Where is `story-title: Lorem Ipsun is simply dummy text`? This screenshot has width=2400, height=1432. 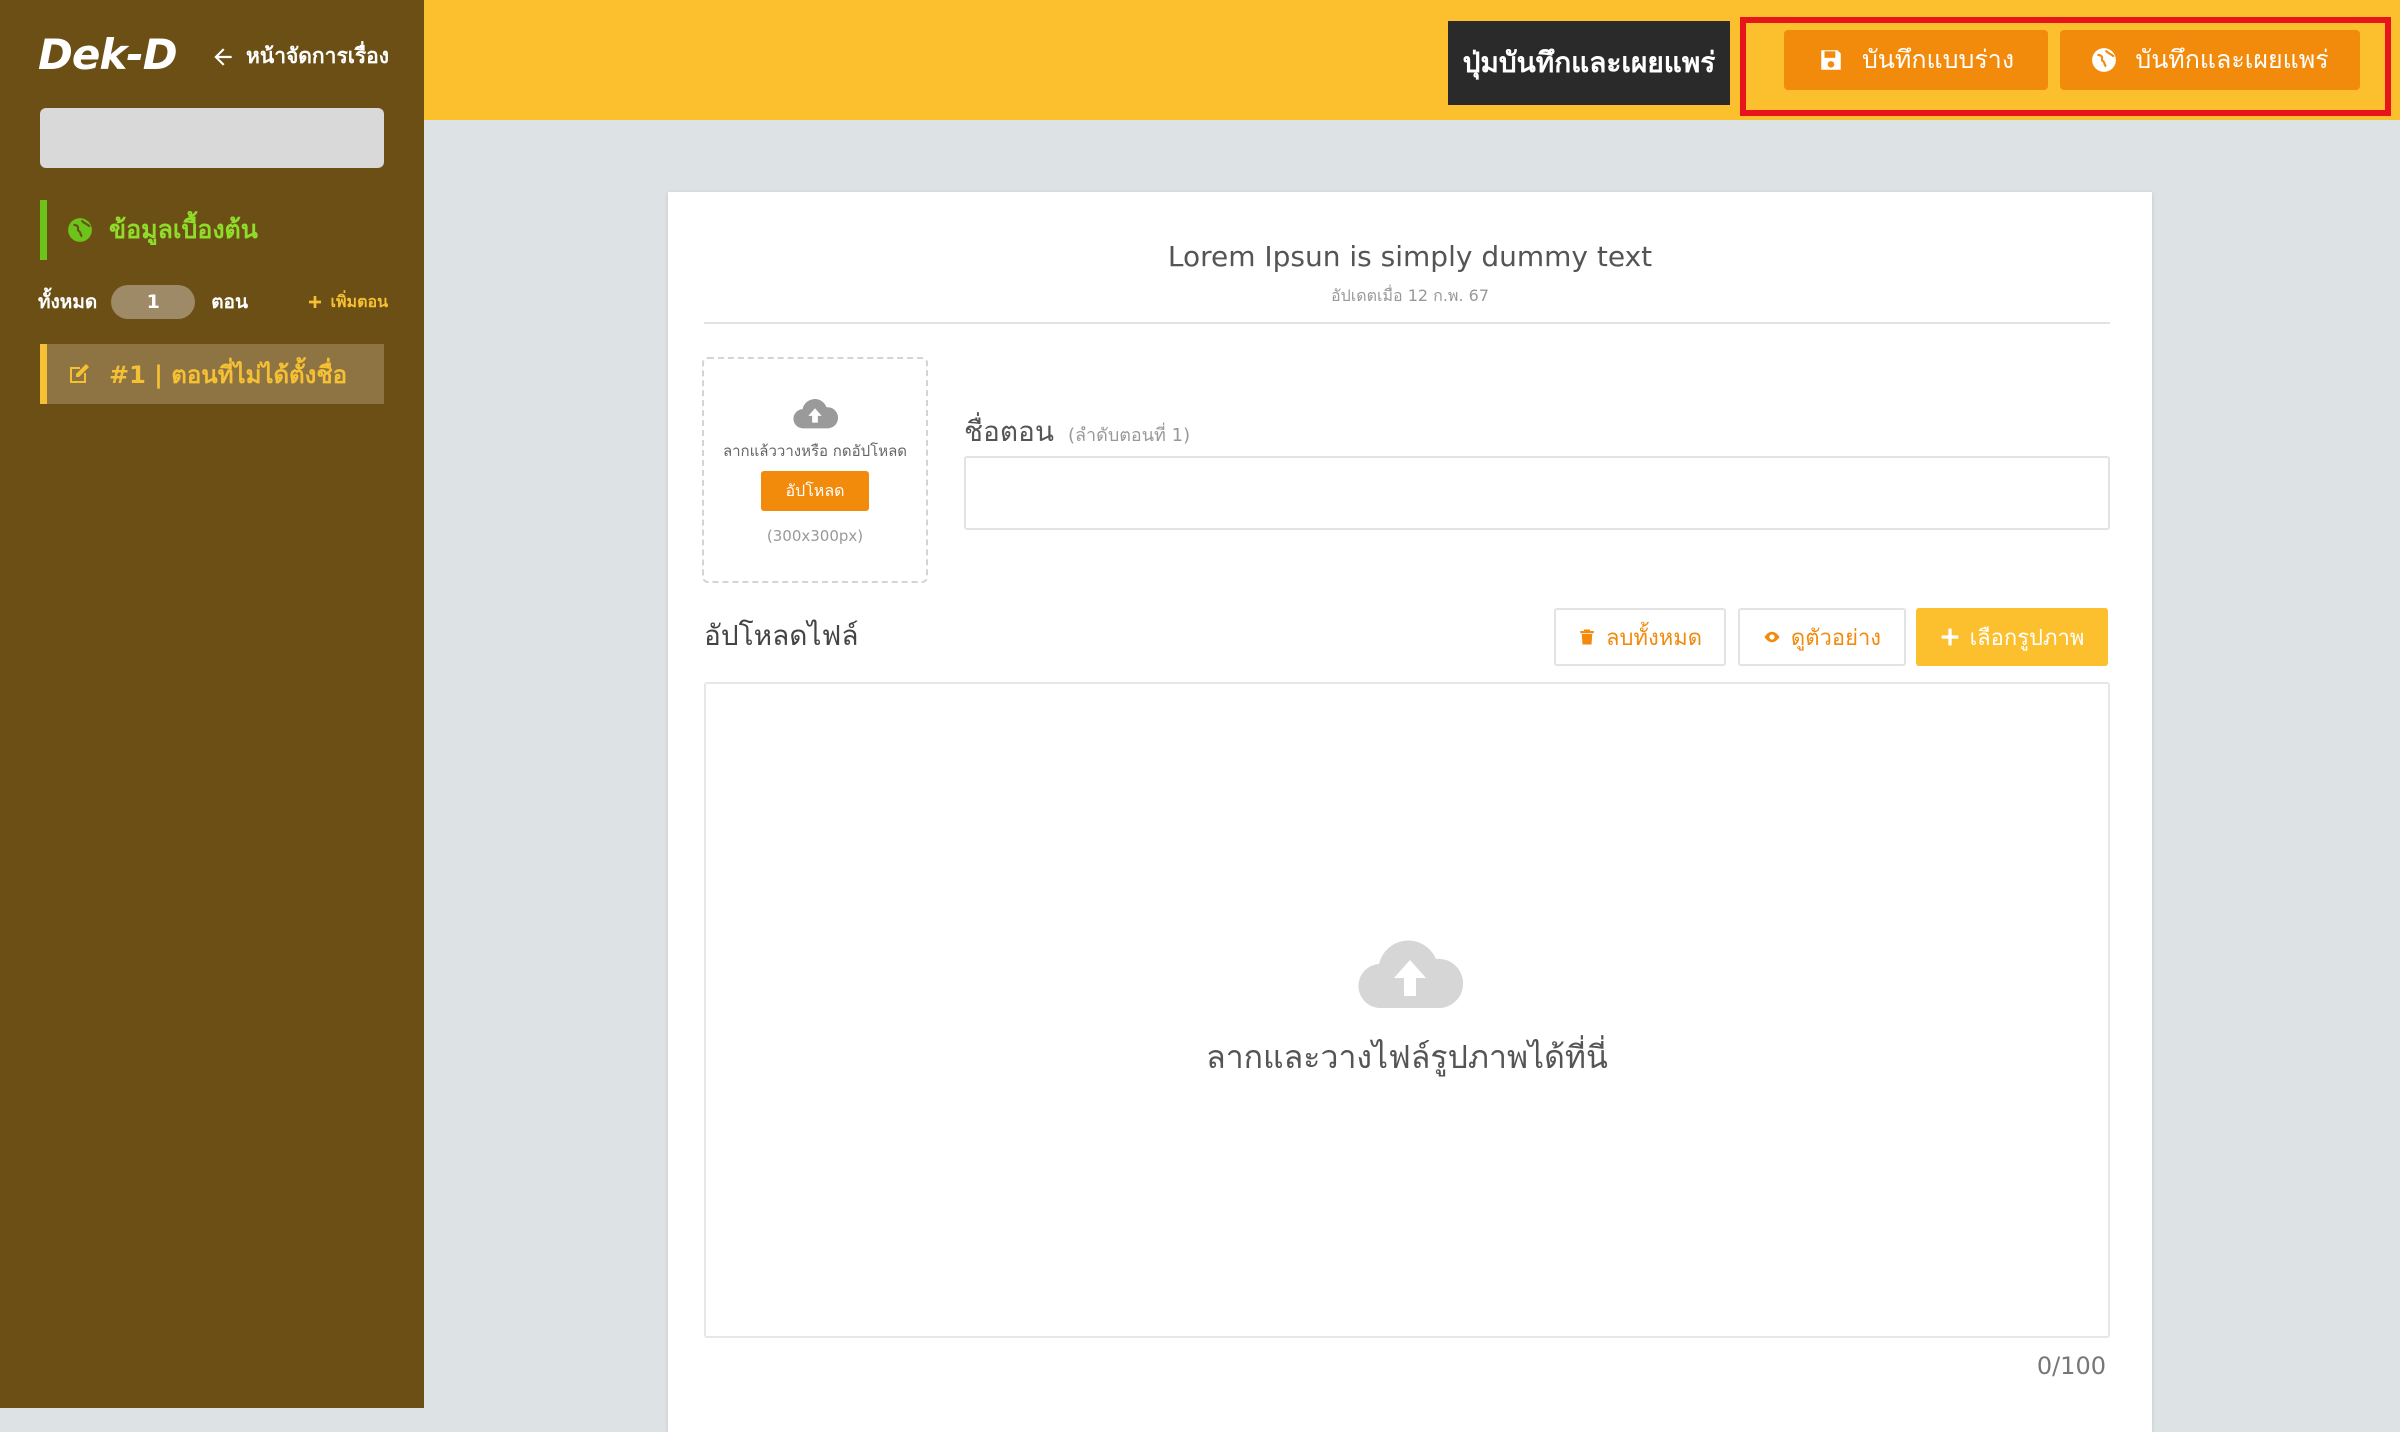 story-title: Lorem Ipsun is simply dummy text is located at coordinates (1410, 256).